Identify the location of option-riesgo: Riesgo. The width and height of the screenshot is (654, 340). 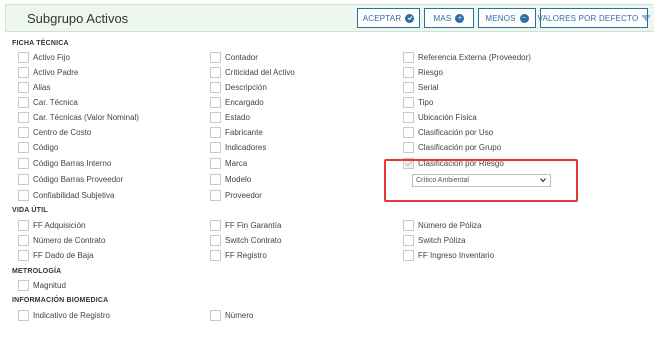
(423, 72).